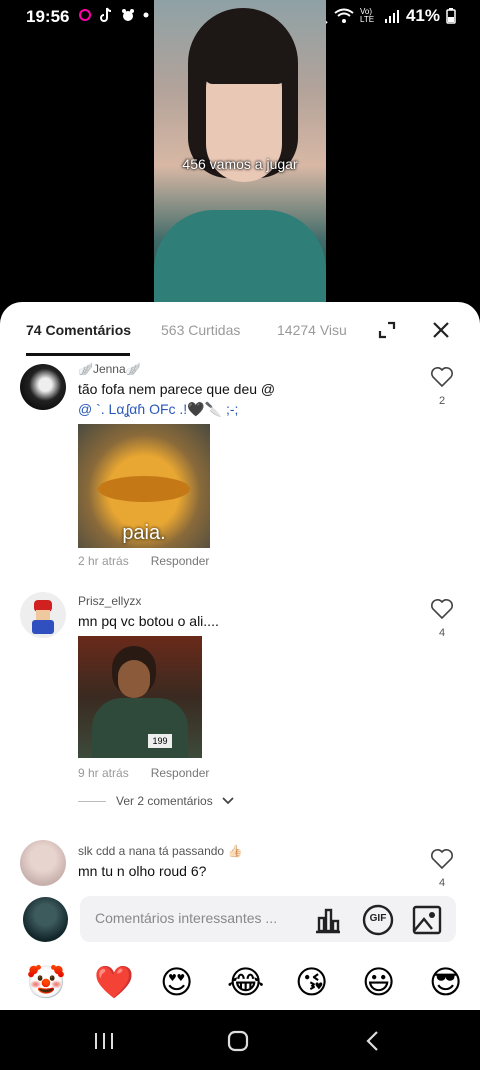 The width and height of the screenshot is (480, 1070). I want to click on image-fish-mouth, so click(144, 489).